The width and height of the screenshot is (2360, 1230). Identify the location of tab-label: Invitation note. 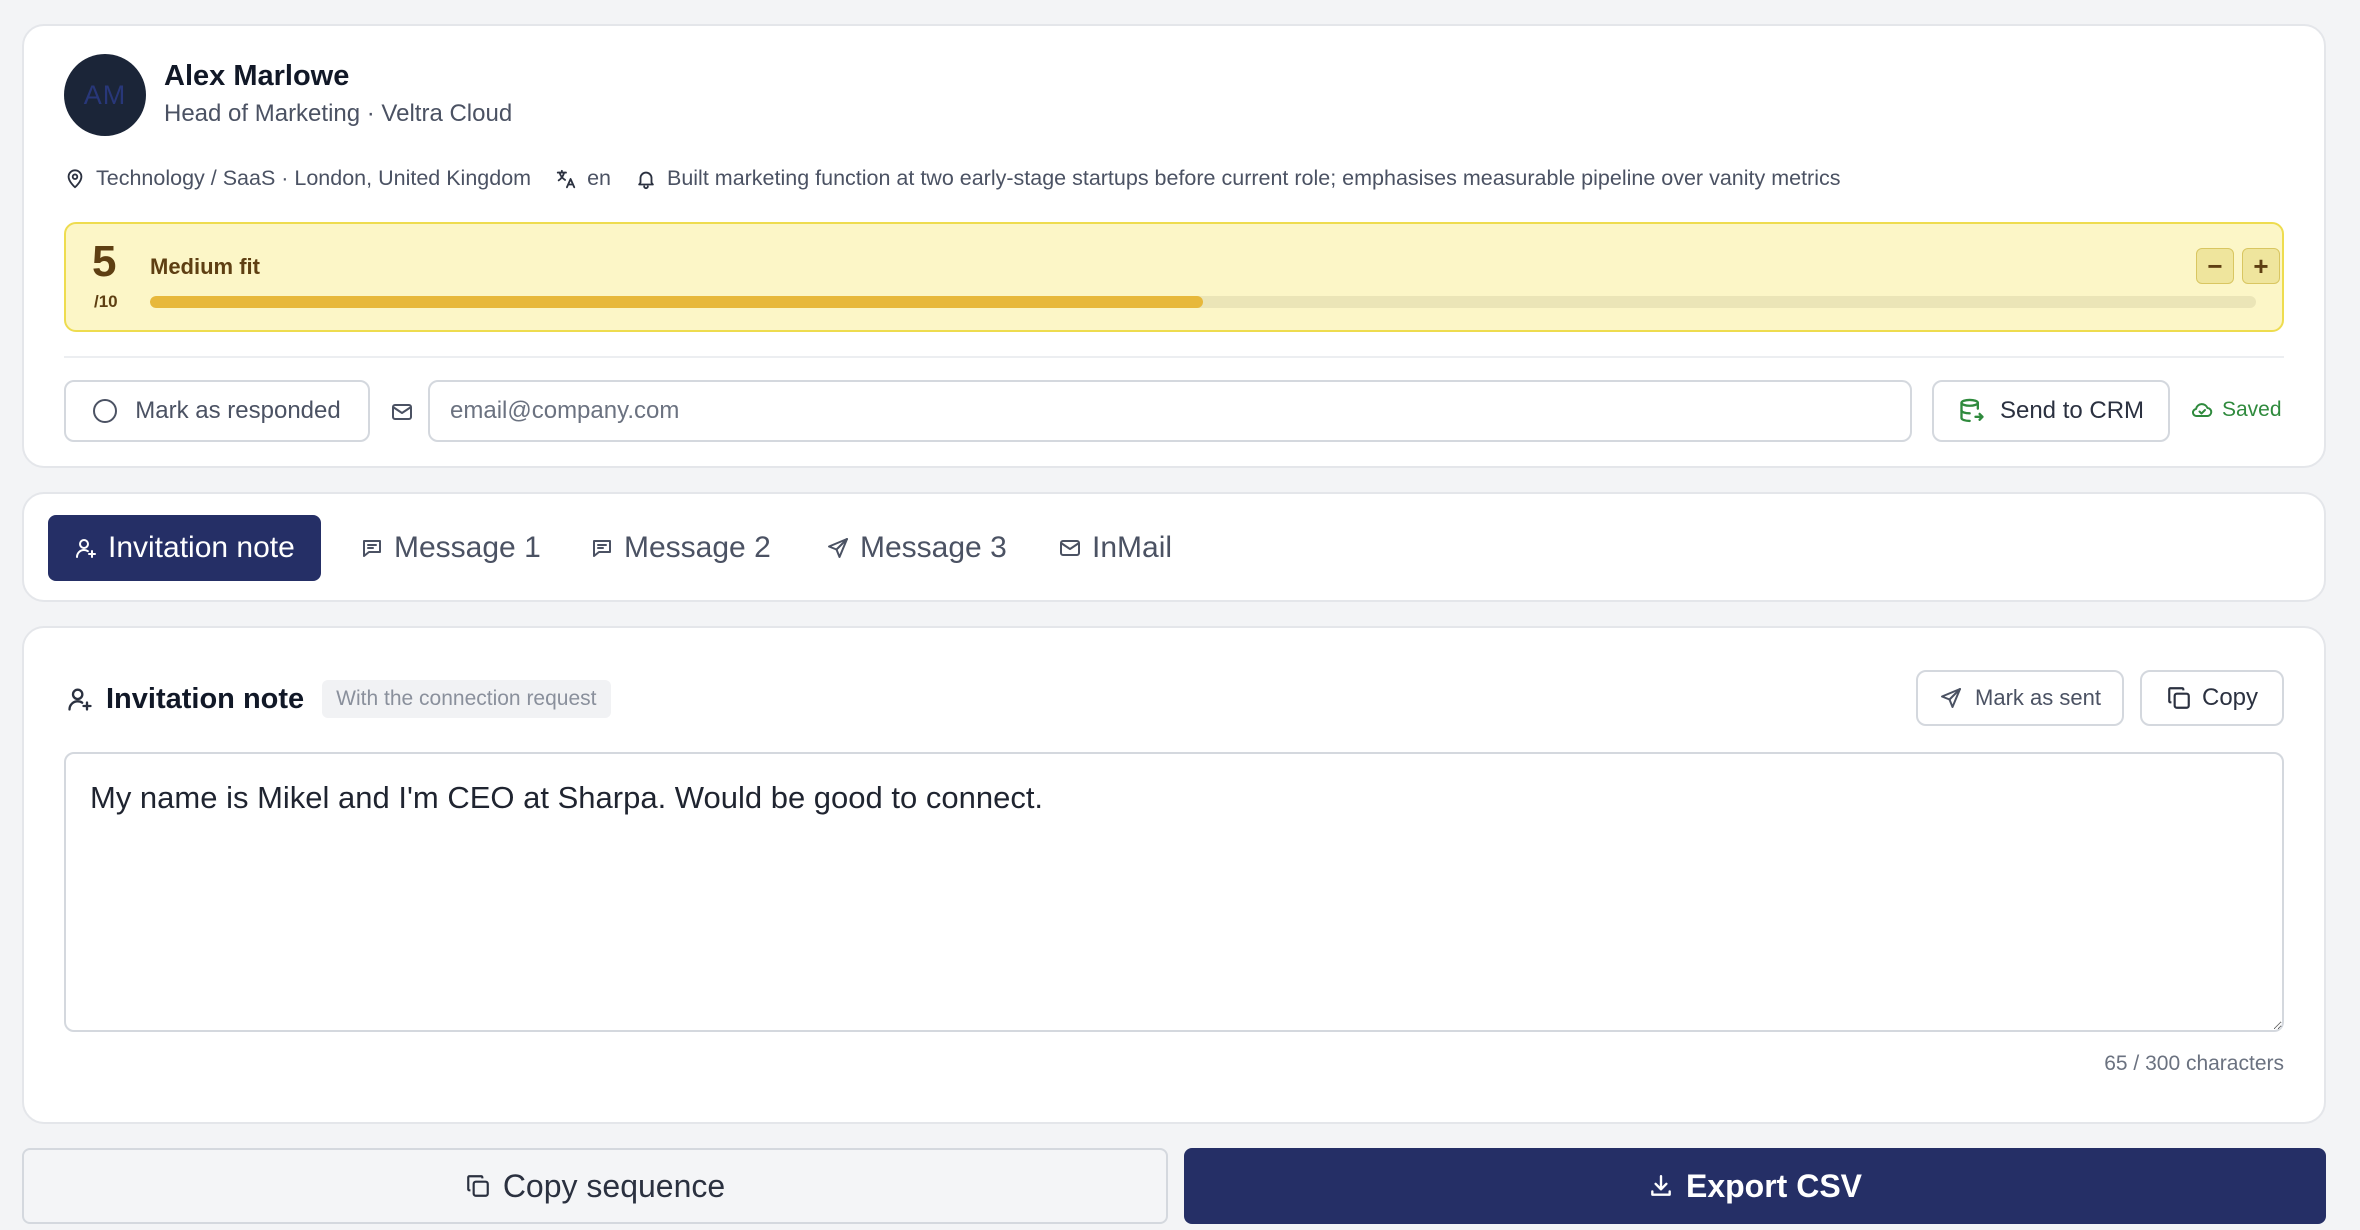
(201, 547).